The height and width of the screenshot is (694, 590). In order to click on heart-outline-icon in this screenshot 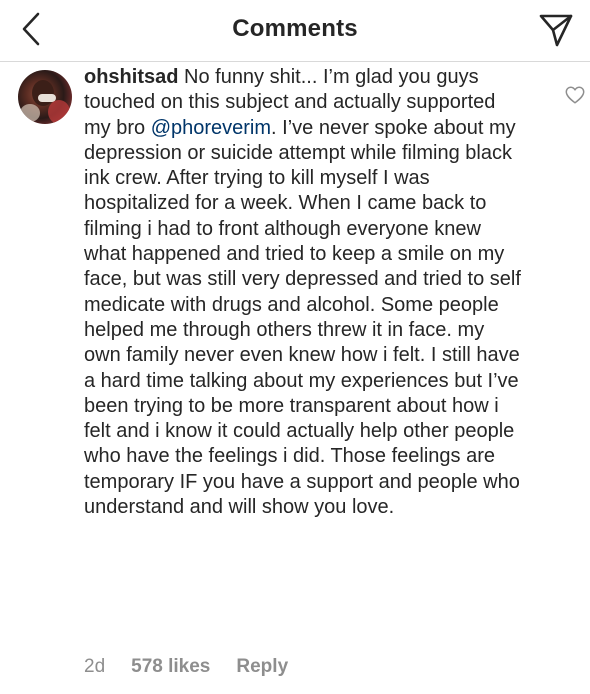, I will do `click(575, 95)`.